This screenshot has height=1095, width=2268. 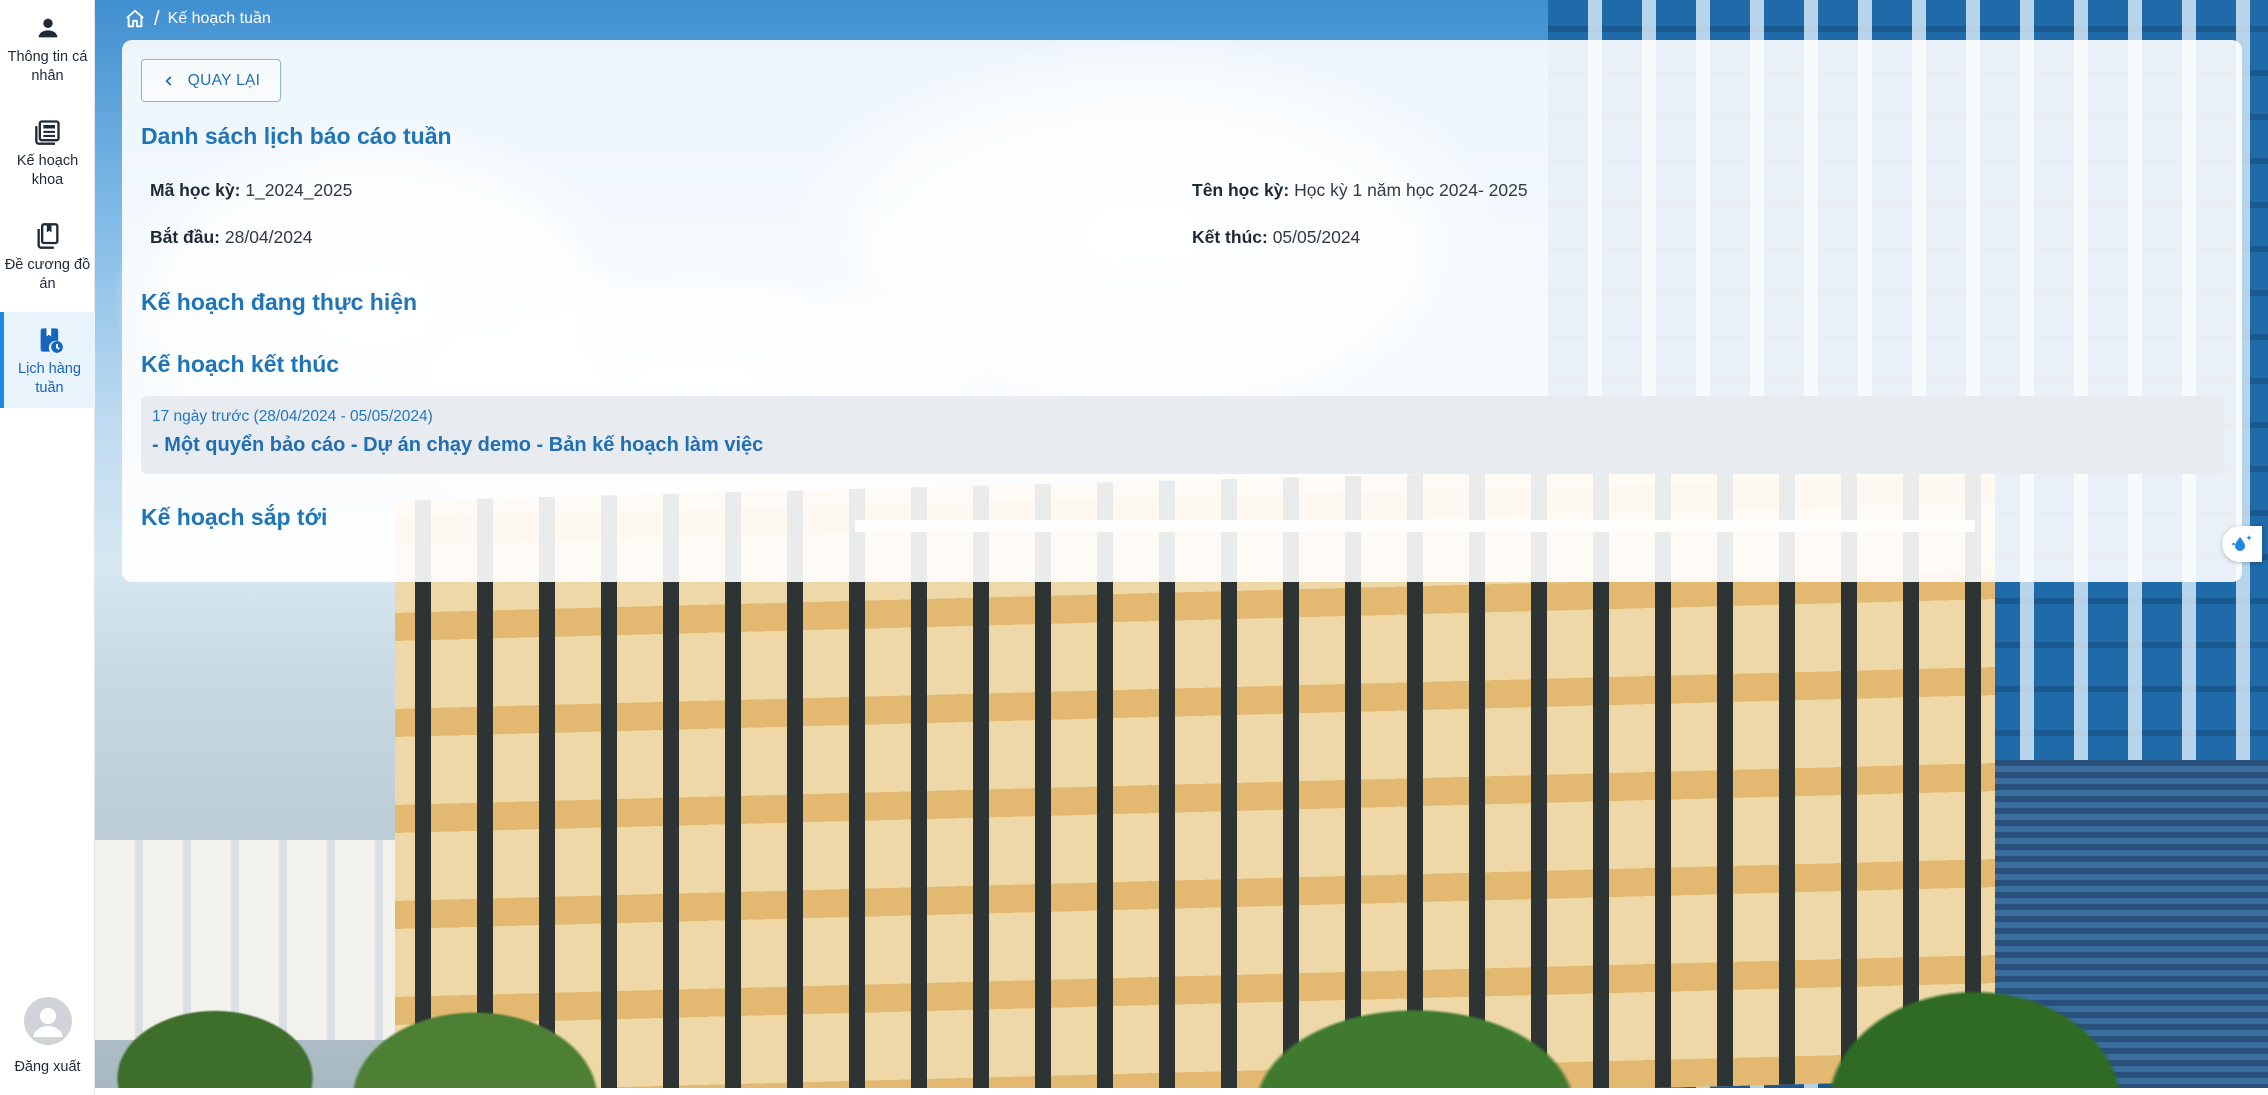 I want to click on semester-name-field: Tên học kỳ: Học kỳ 1 năm học 2024- 2025, so click(x=1360, y=190).